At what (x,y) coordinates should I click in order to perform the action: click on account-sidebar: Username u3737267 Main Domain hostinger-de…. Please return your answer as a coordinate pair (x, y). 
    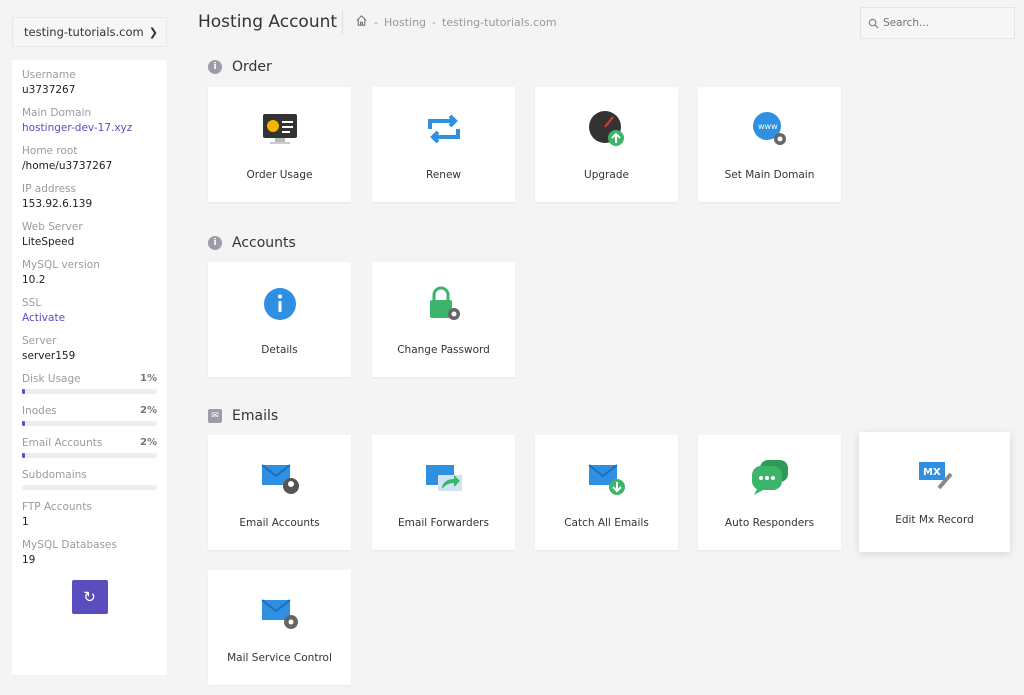
    Looking at the image, I should click on (89, 367).